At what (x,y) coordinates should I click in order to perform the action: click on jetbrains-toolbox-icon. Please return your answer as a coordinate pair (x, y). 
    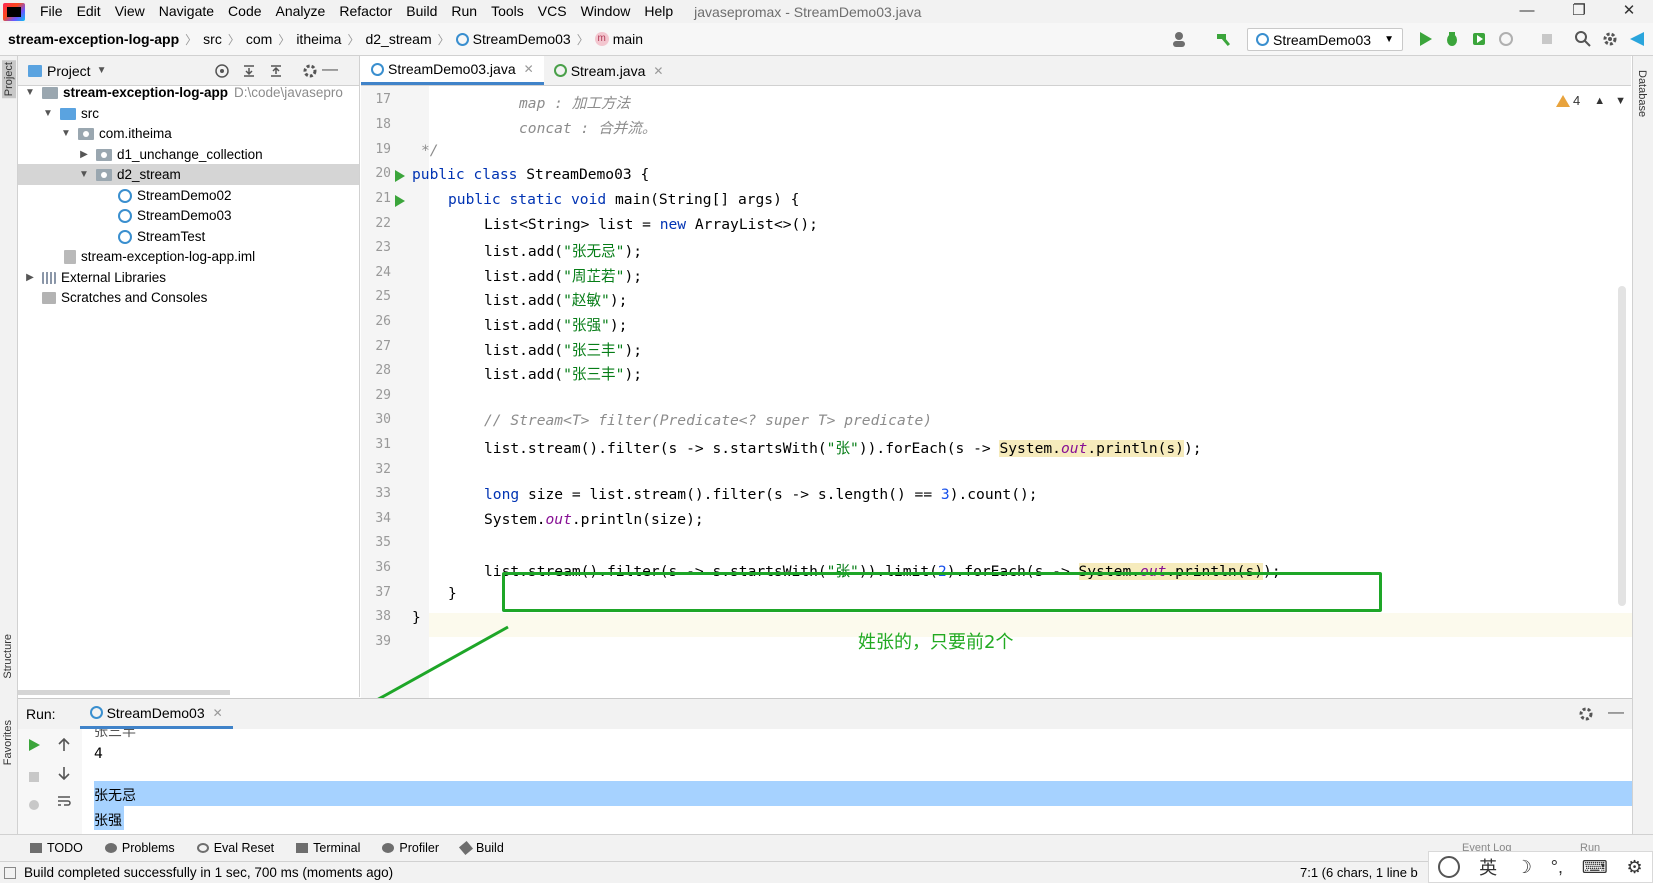
    Looking at the image, I should click on (1637, 39).